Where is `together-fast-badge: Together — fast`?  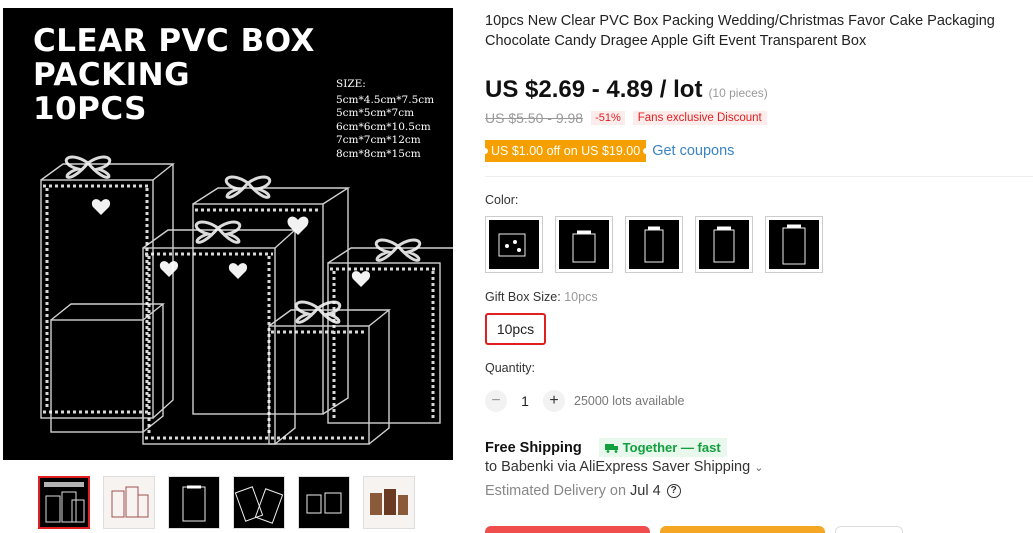 together-fast-badge: Together — fast is located at coordinates (662, 447).